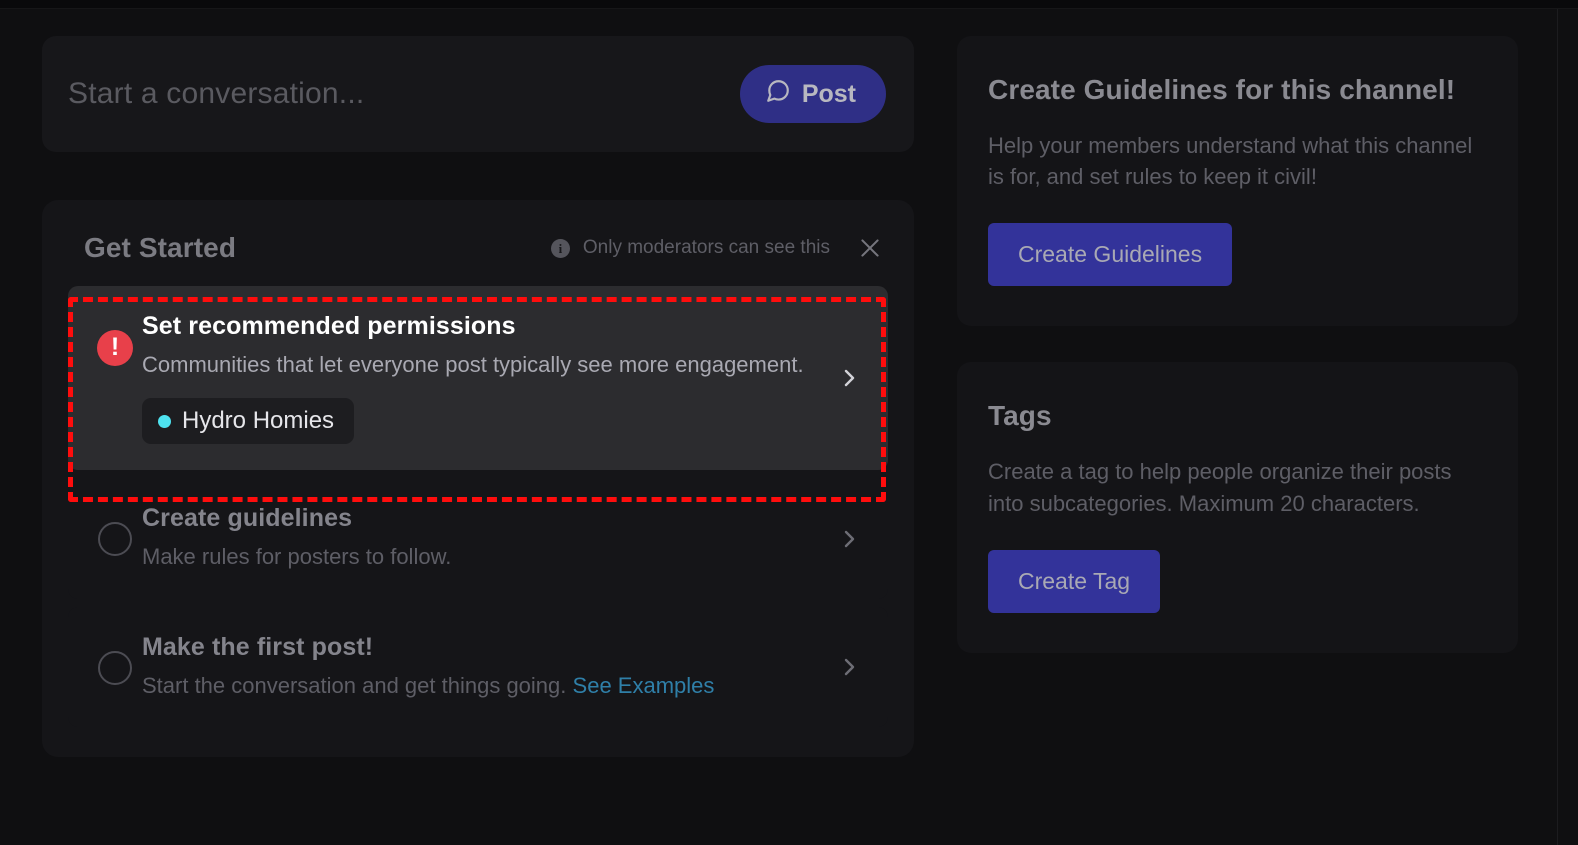 This screenshot has width=1578, height=845. I want to click on close-icon, so click(870, 248).